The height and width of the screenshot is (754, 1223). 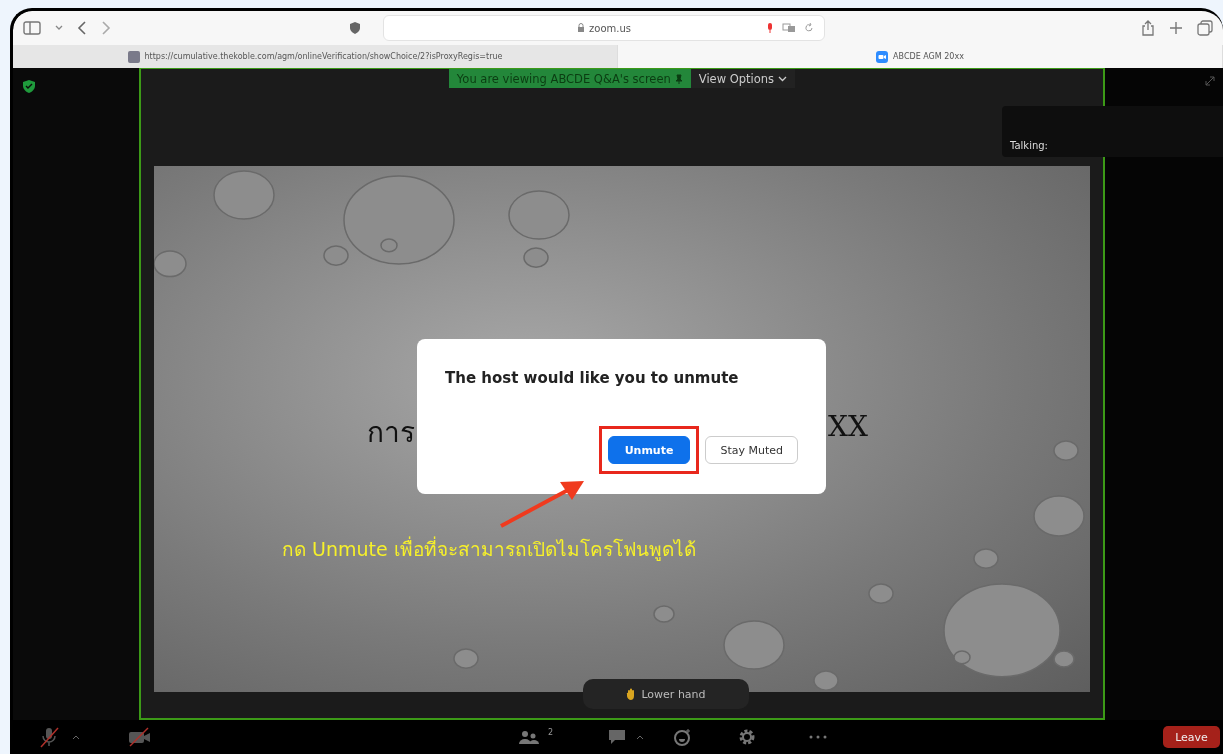 What do you see at coordinates (1029, 145) in the screenshot?
I see `talking-label: Talking:` at bounding box center [1029, 145].